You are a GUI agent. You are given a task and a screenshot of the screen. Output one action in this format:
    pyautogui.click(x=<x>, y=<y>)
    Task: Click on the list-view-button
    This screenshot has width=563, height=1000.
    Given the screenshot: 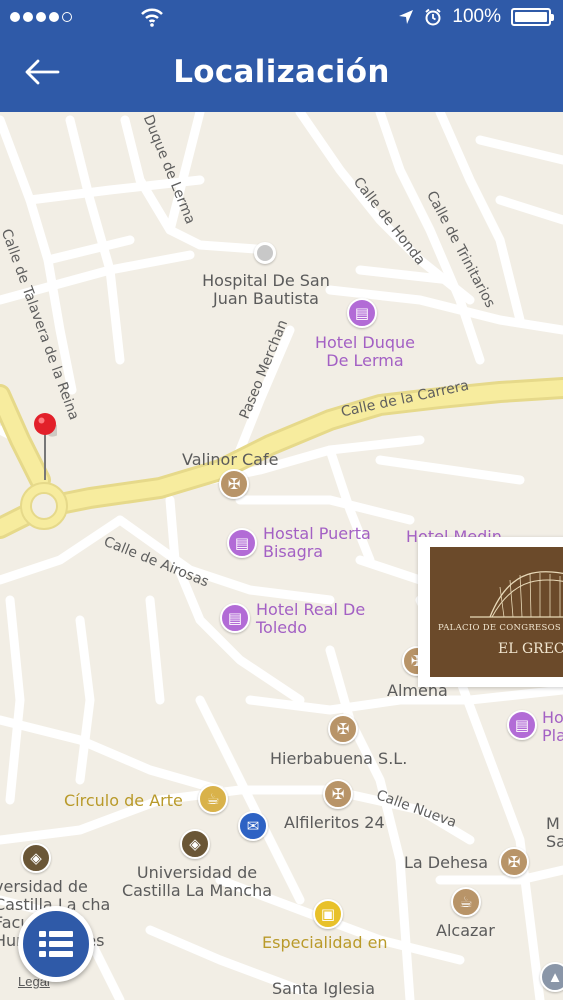 What is the action you would take?
    pyautogui.click(x=56, y=944)
    